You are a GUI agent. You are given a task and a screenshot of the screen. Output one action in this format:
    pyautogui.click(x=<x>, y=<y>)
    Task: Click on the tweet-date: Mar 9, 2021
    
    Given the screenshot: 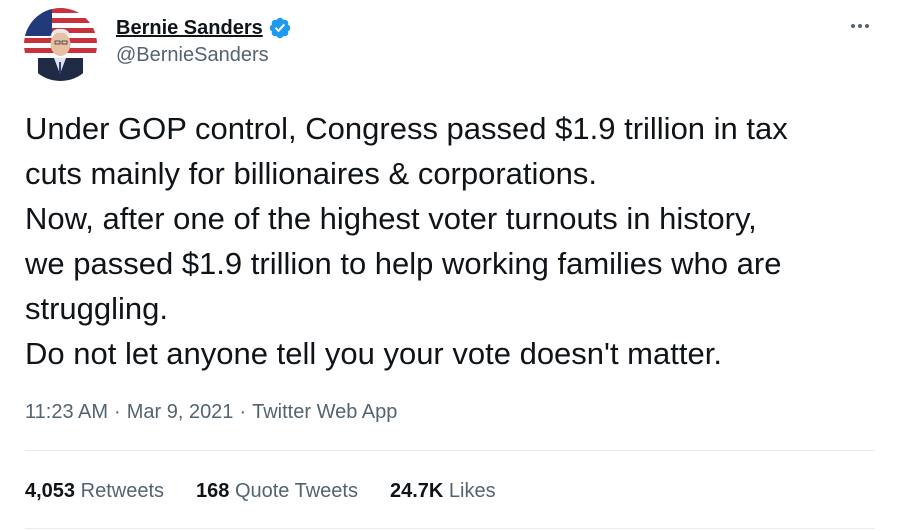 What is the action you would take?
    pyautogui.click(x=180, y=412)
    